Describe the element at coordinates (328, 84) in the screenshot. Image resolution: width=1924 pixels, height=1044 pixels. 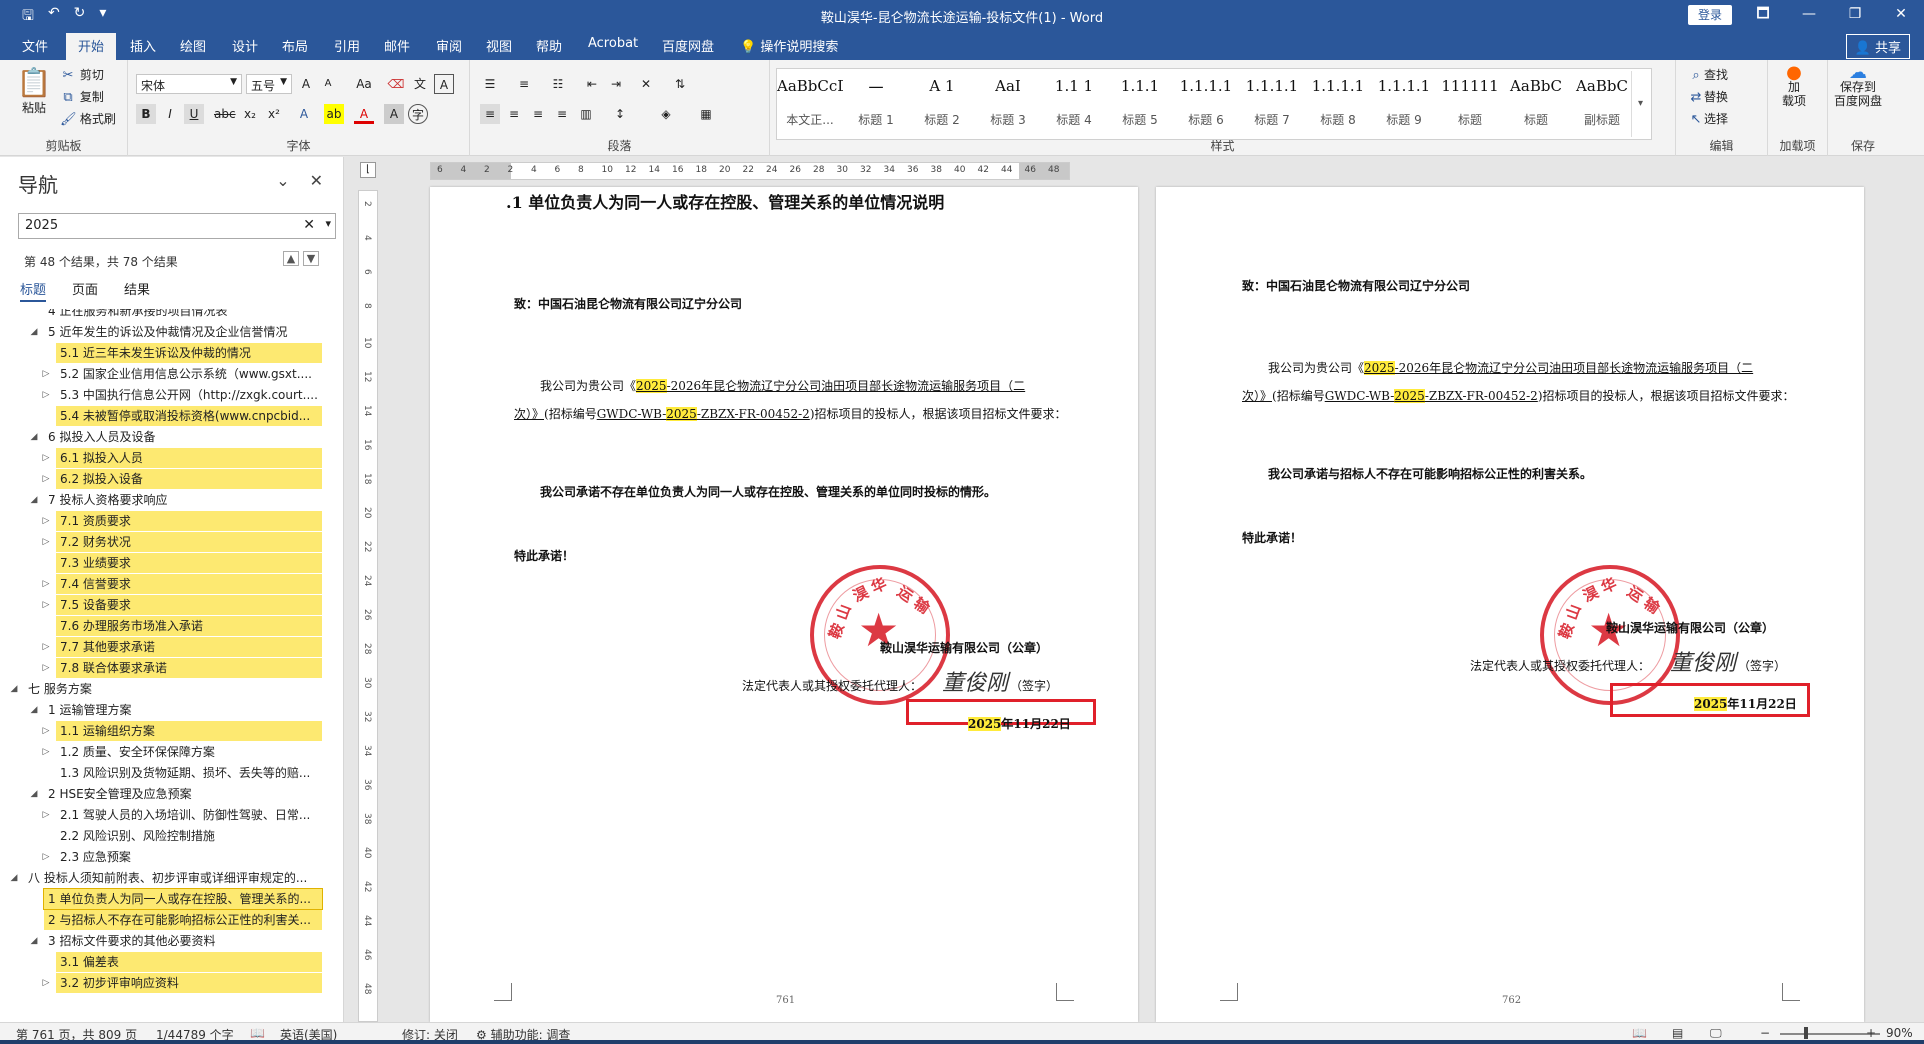
I see `shrink-font-icon: A` at that location.